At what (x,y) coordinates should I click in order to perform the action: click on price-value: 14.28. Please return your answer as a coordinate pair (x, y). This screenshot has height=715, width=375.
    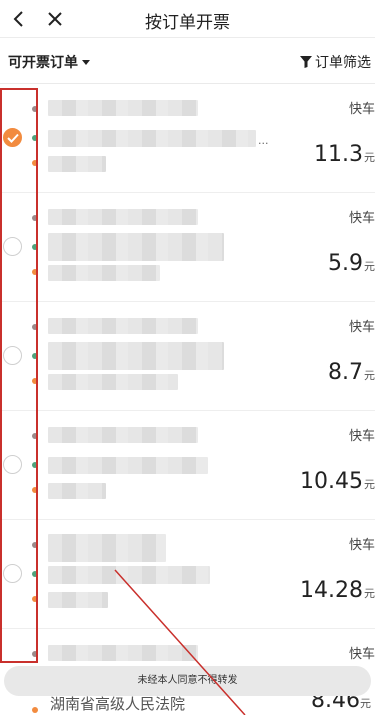
    Looking at the image, I should click on (331, 590).